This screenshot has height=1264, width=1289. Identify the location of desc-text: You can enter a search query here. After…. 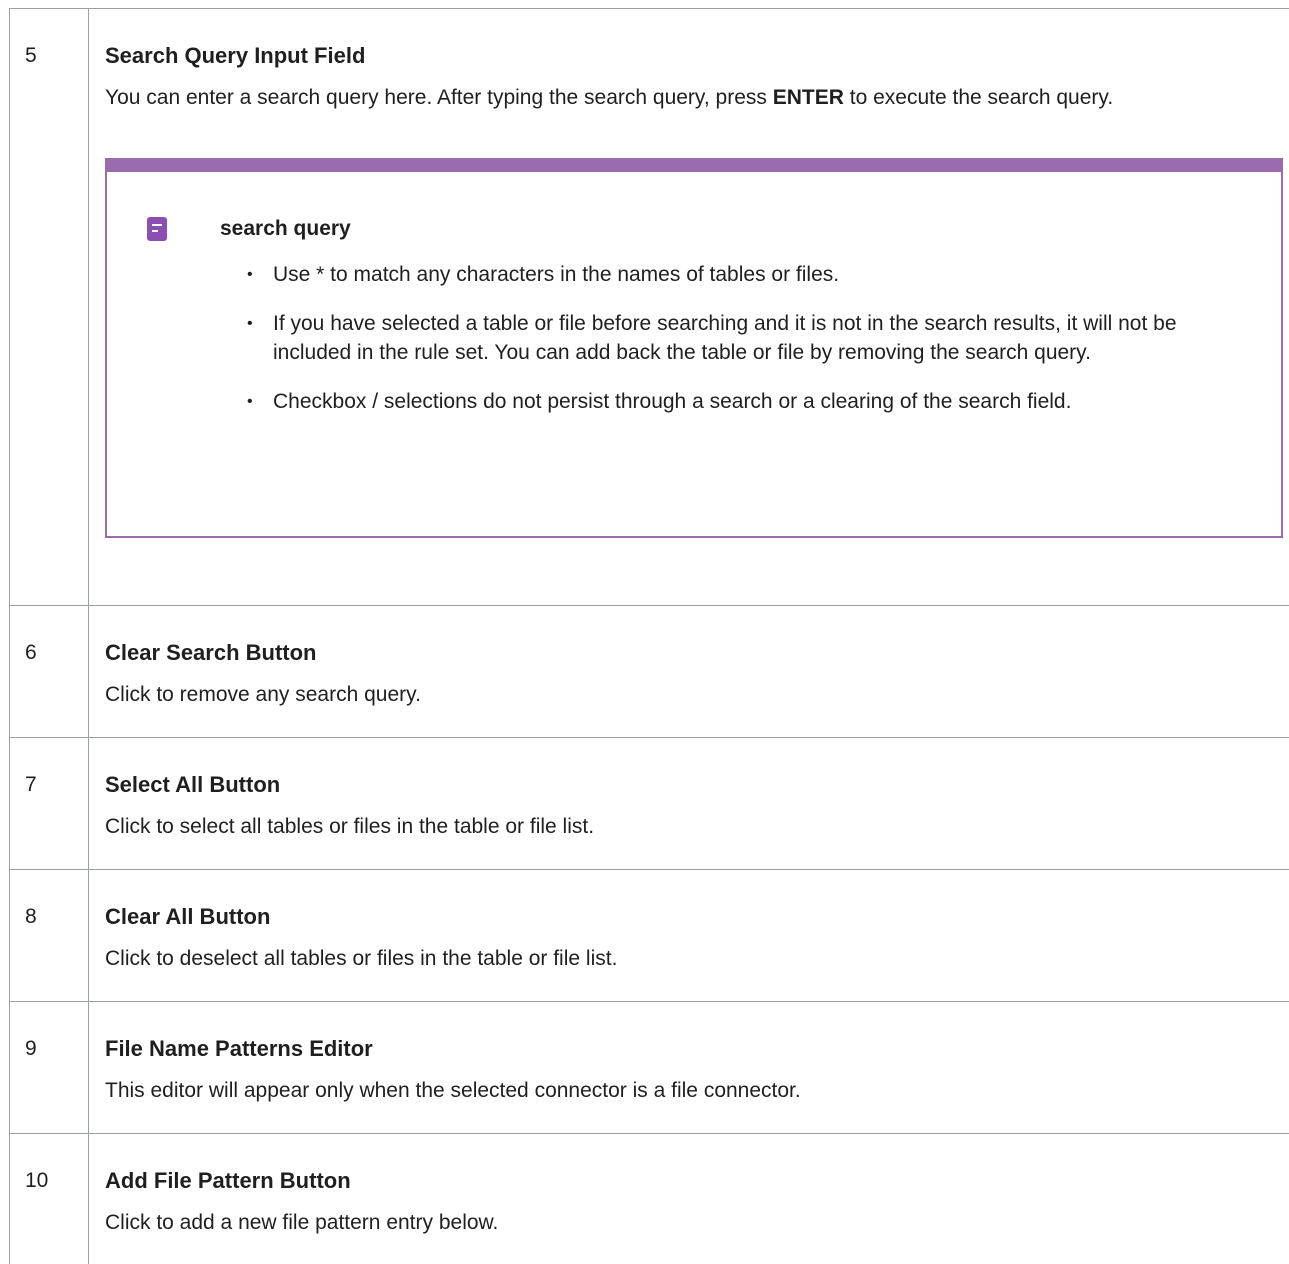
(439, 97).